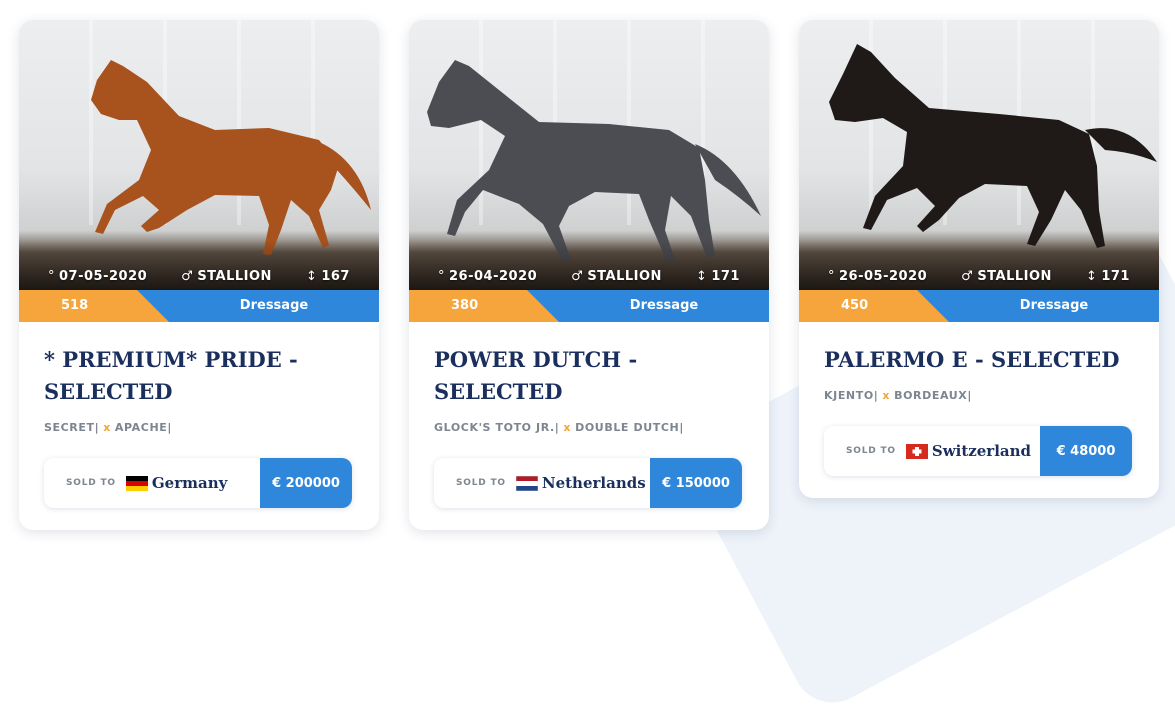  Describe the element at coordinates (696, 483) in the screenshot. I see `price-button: € 150000` at that location.